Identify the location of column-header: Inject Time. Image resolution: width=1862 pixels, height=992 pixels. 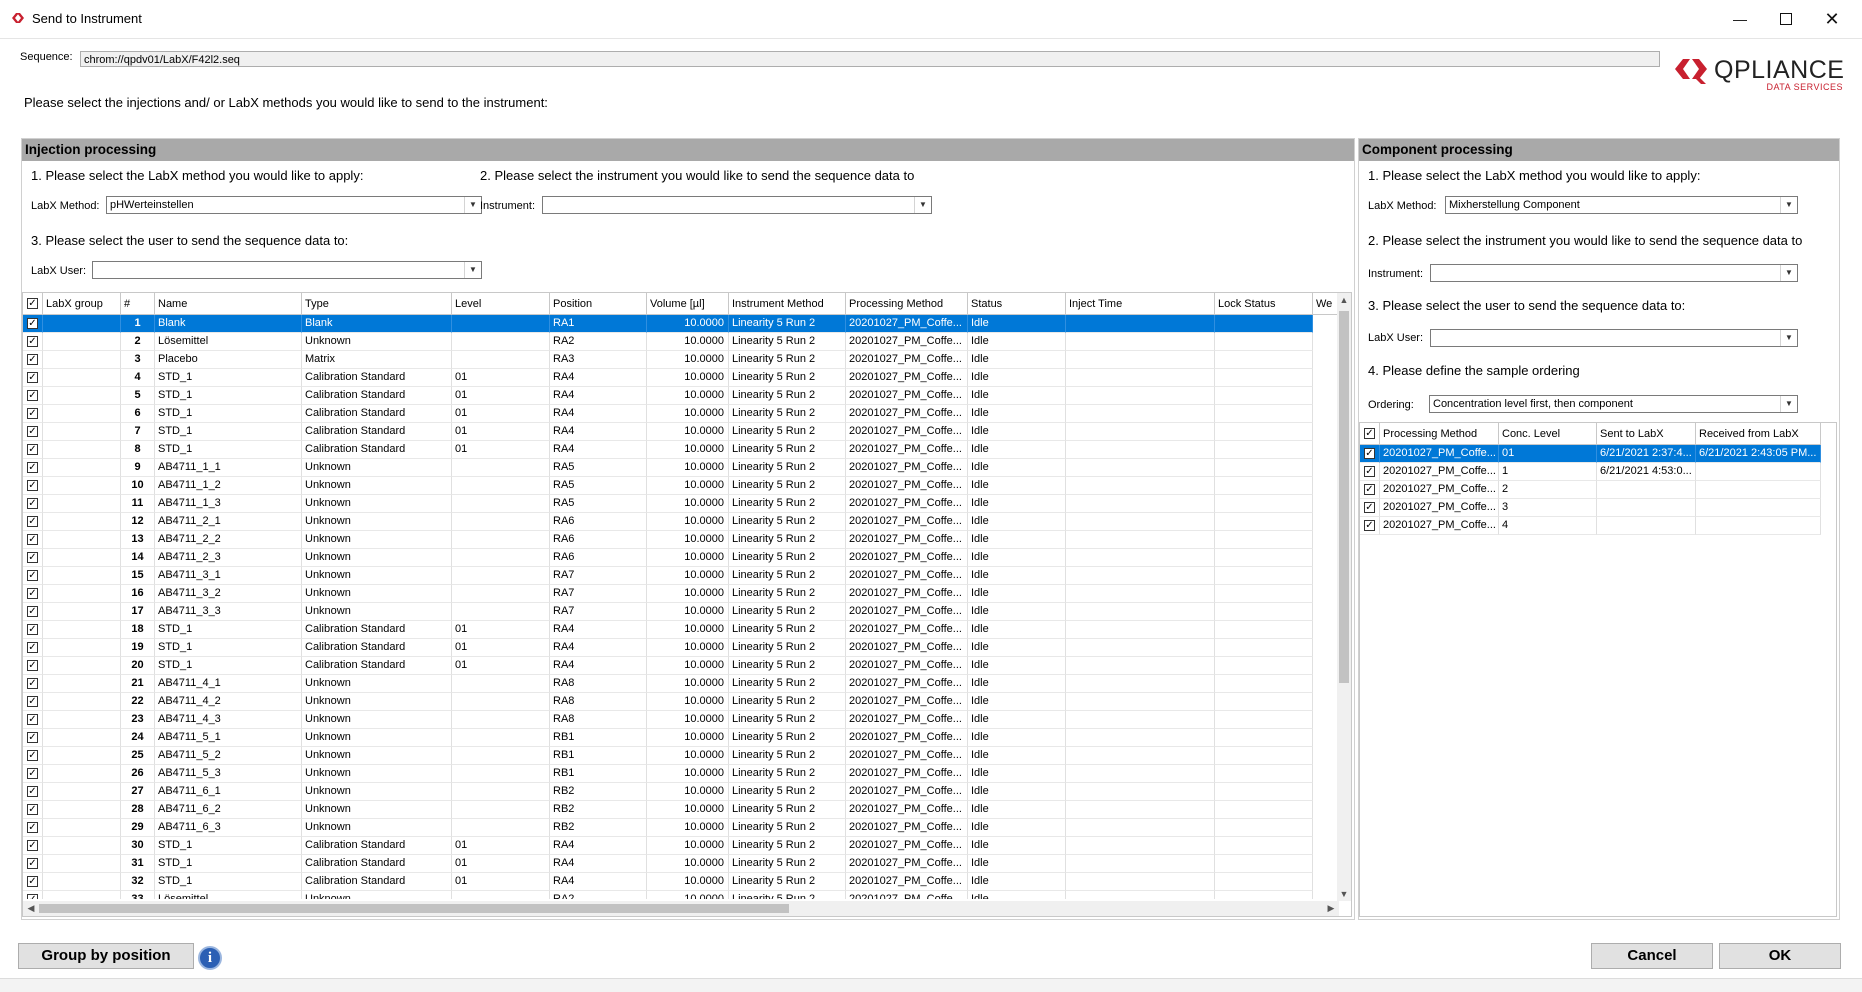
(1140, 304).